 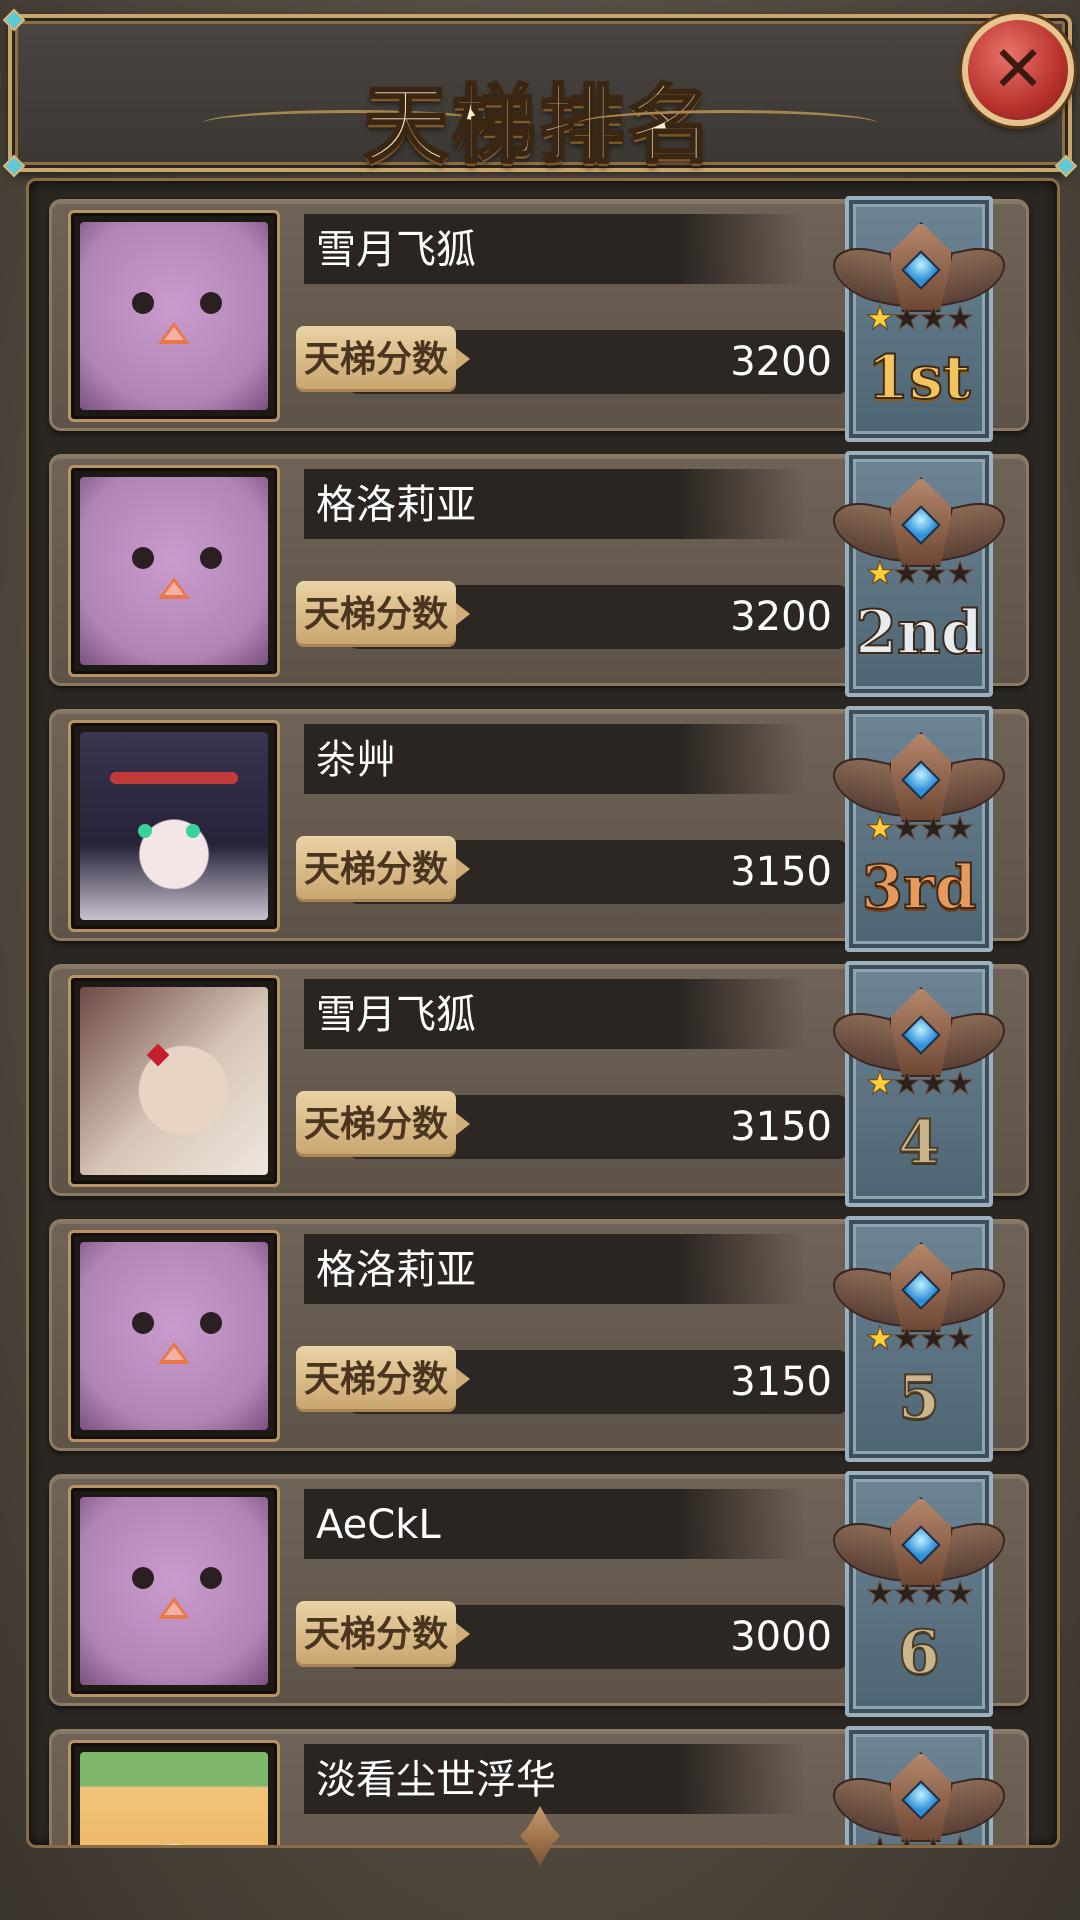 What do you see at coordinates (539, 1084) in the screenshot?
I see `ranking-row: 雪月飞狐 天梯分数 3150 ★★★★ 4` at bounding box center [539, 1084].